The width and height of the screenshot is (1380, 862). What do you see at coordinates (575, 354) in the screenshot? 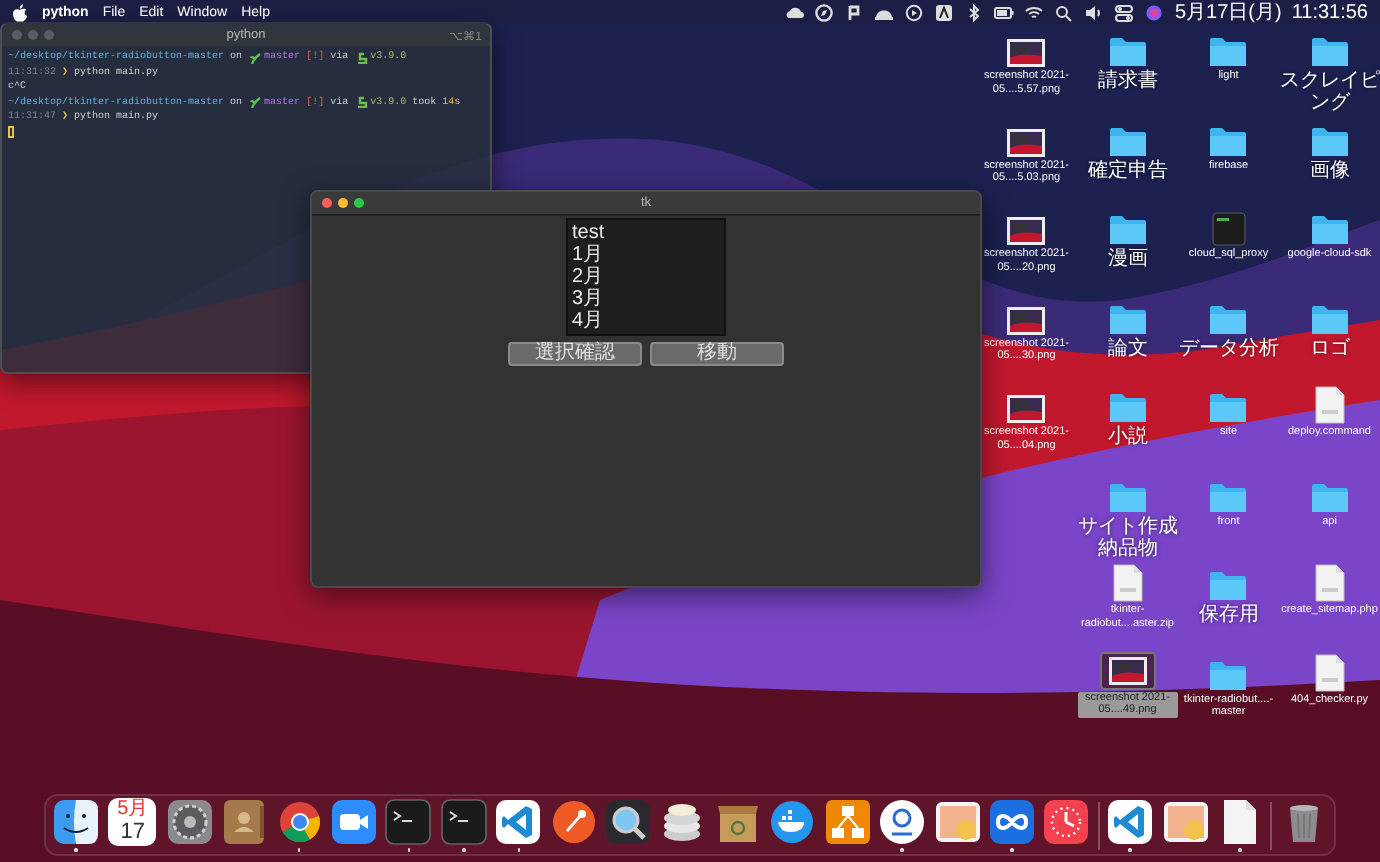
I see `action-button: 選択確認` at bounding box center [575, 354].